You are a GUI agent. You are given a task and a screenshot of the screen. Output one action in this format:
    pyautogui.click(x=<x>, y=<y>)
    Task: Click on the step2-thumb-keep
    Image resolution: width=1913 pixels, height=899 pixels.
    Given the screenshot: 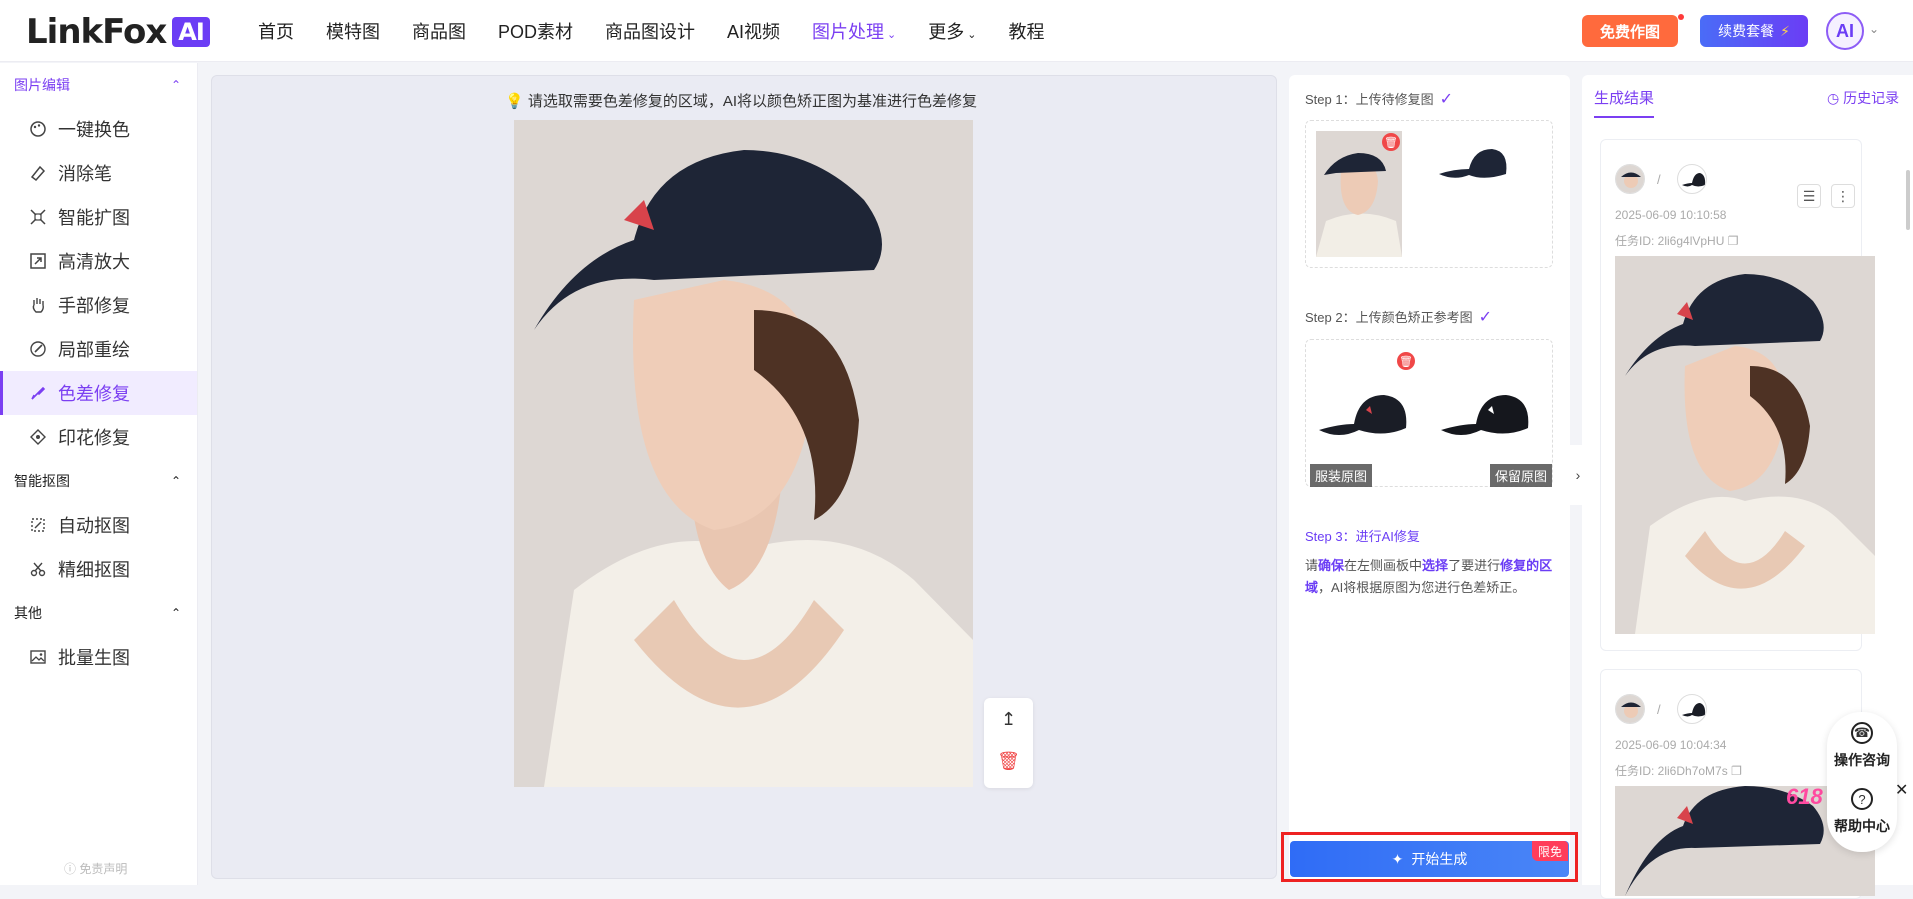 What is the action you would take?
    pyautogui.click(x=1488, y=415)
    